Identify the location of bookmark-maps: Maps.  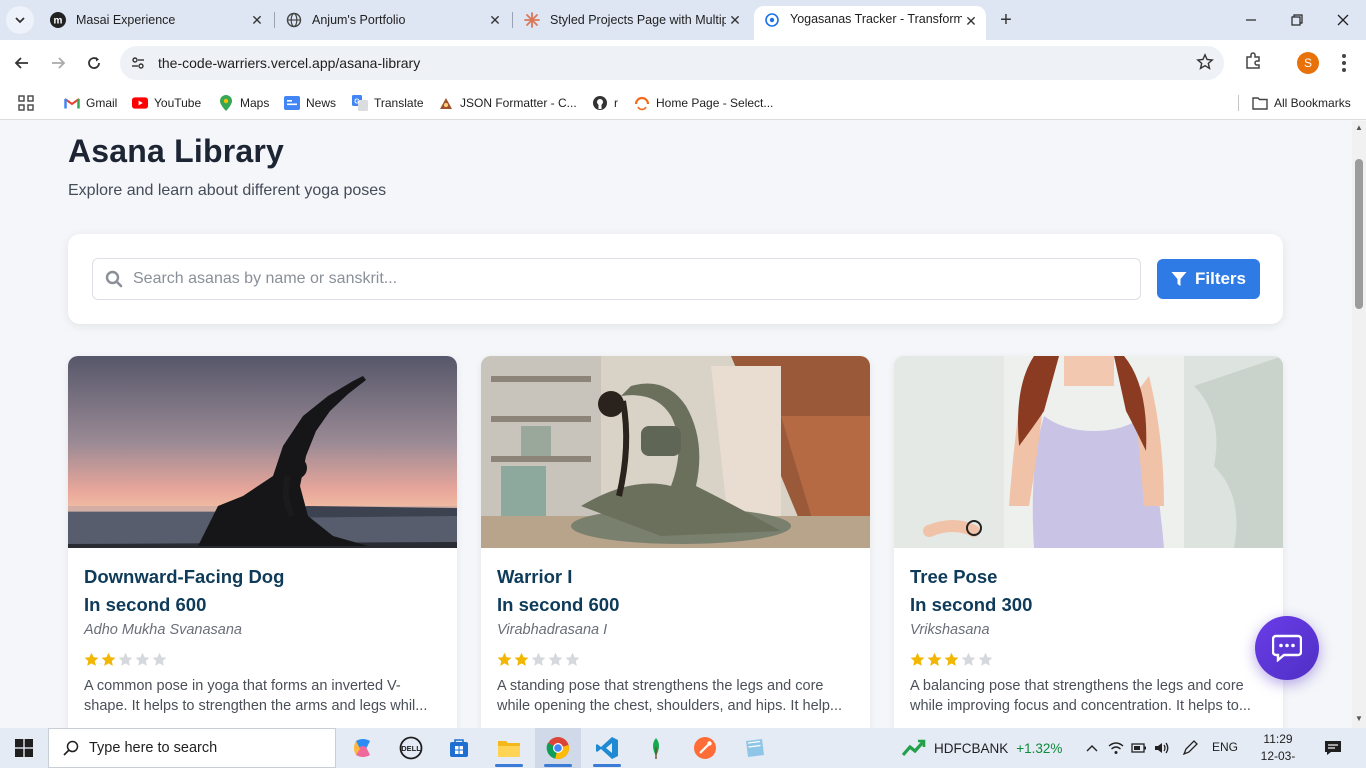
(243, 103).